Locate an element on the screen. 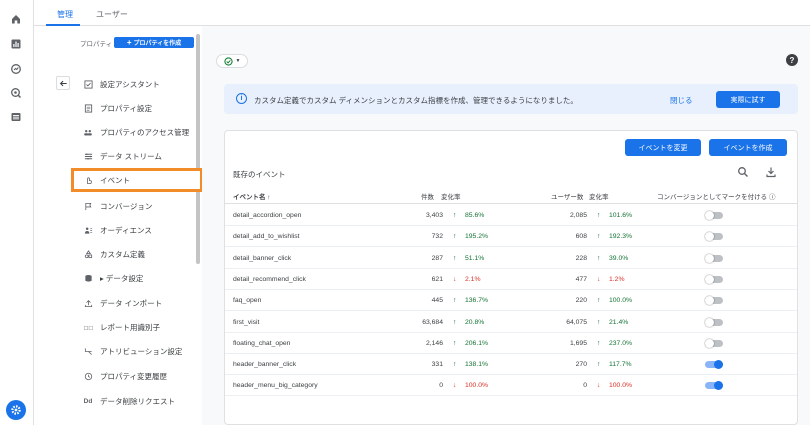 The width and height of the screenshot is (810, 425). admin-gear-icon is located at coordinates (16, 410).